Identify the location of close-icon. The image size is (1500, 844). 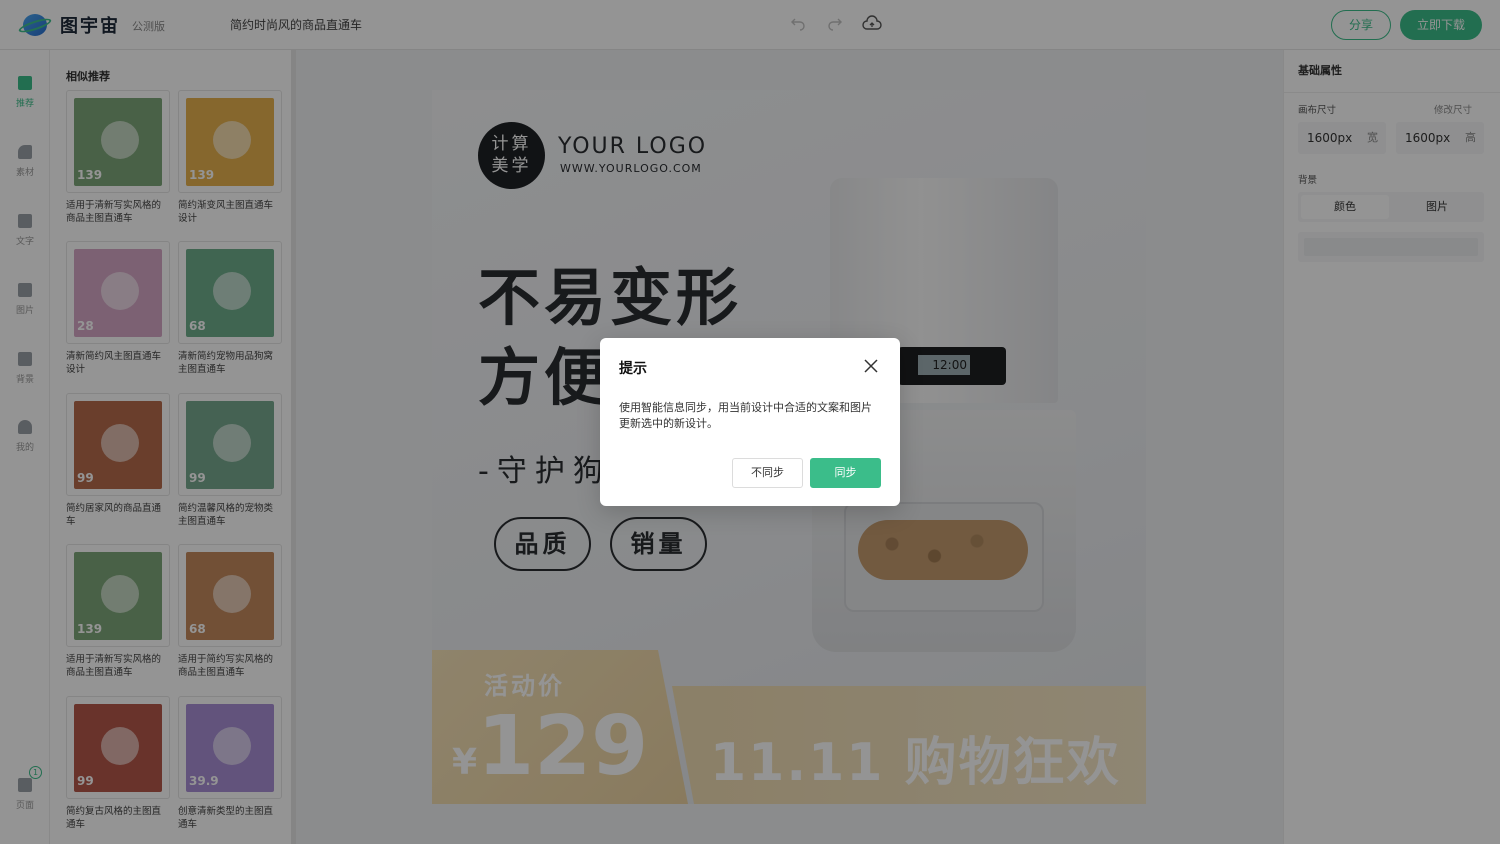
(871, 366).